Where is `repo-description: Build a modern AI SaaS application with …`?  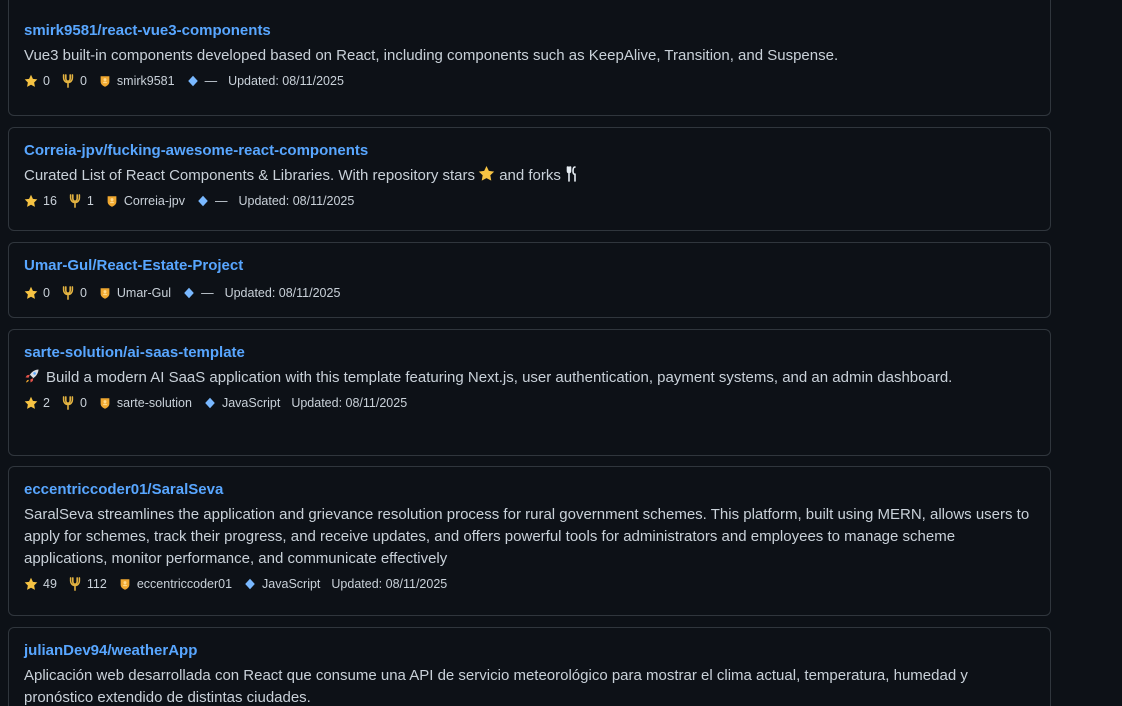 repo-description: Build a modern AI SaaS application with … is located at coordinates (529, 378).